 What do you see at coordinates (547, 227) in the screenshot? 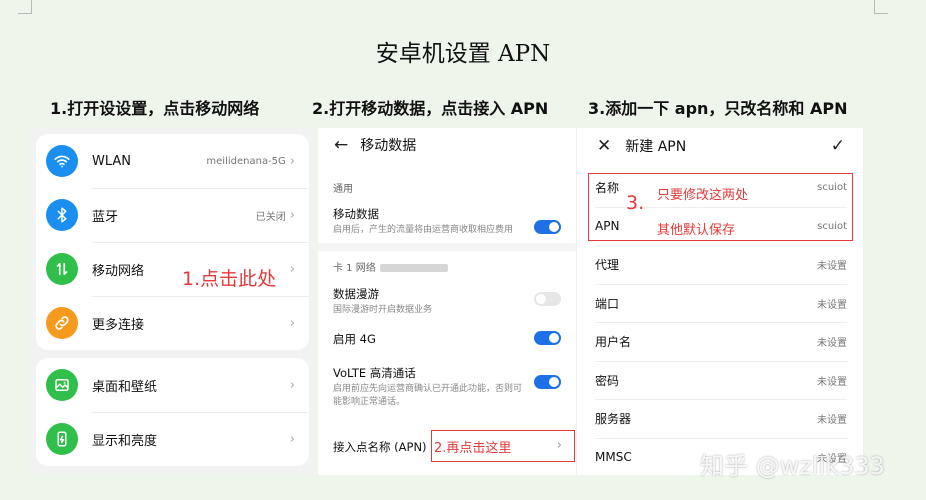
I see `mobile-data-toggle` at bounding box center [547, 227].